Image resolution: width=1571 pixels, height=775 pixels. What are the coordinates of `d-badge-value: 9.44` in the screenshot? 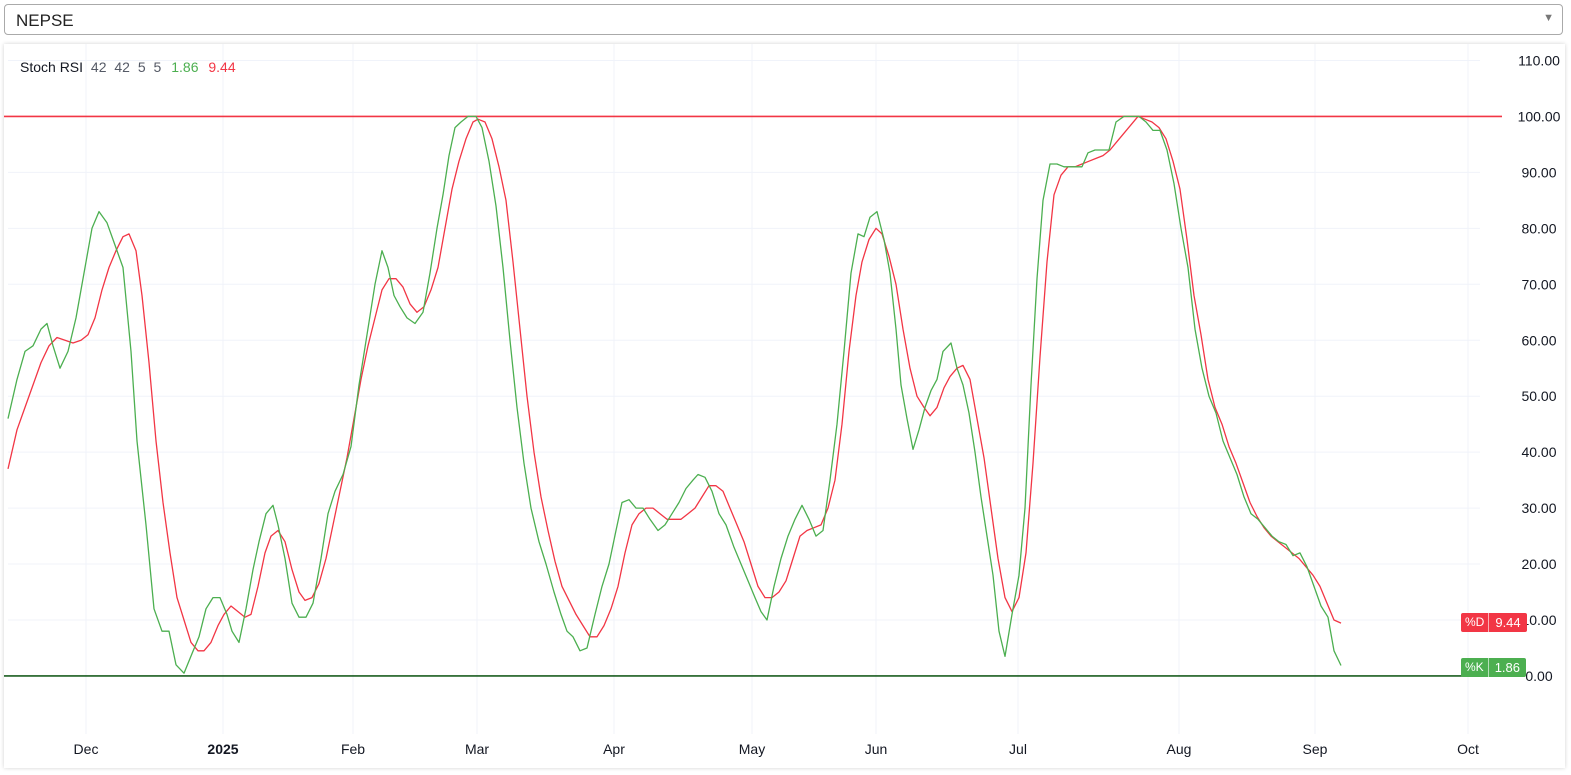 It's located at (1508, 623).